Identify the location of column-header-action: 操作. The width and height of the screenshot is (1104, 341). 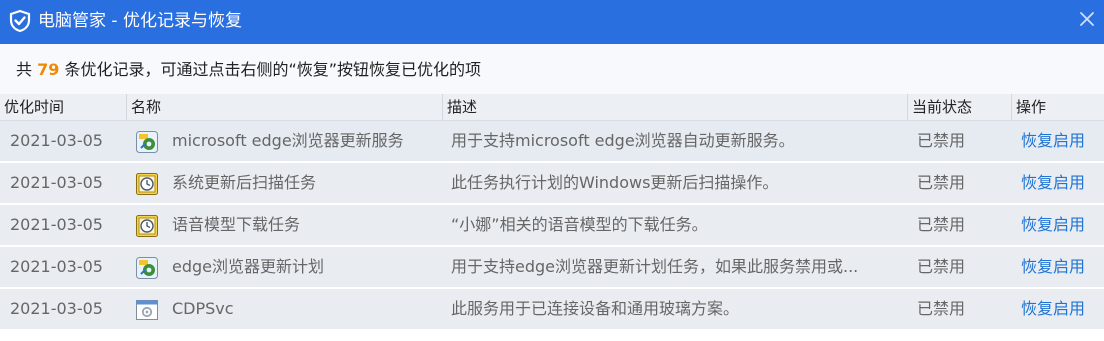
(1057, 107).